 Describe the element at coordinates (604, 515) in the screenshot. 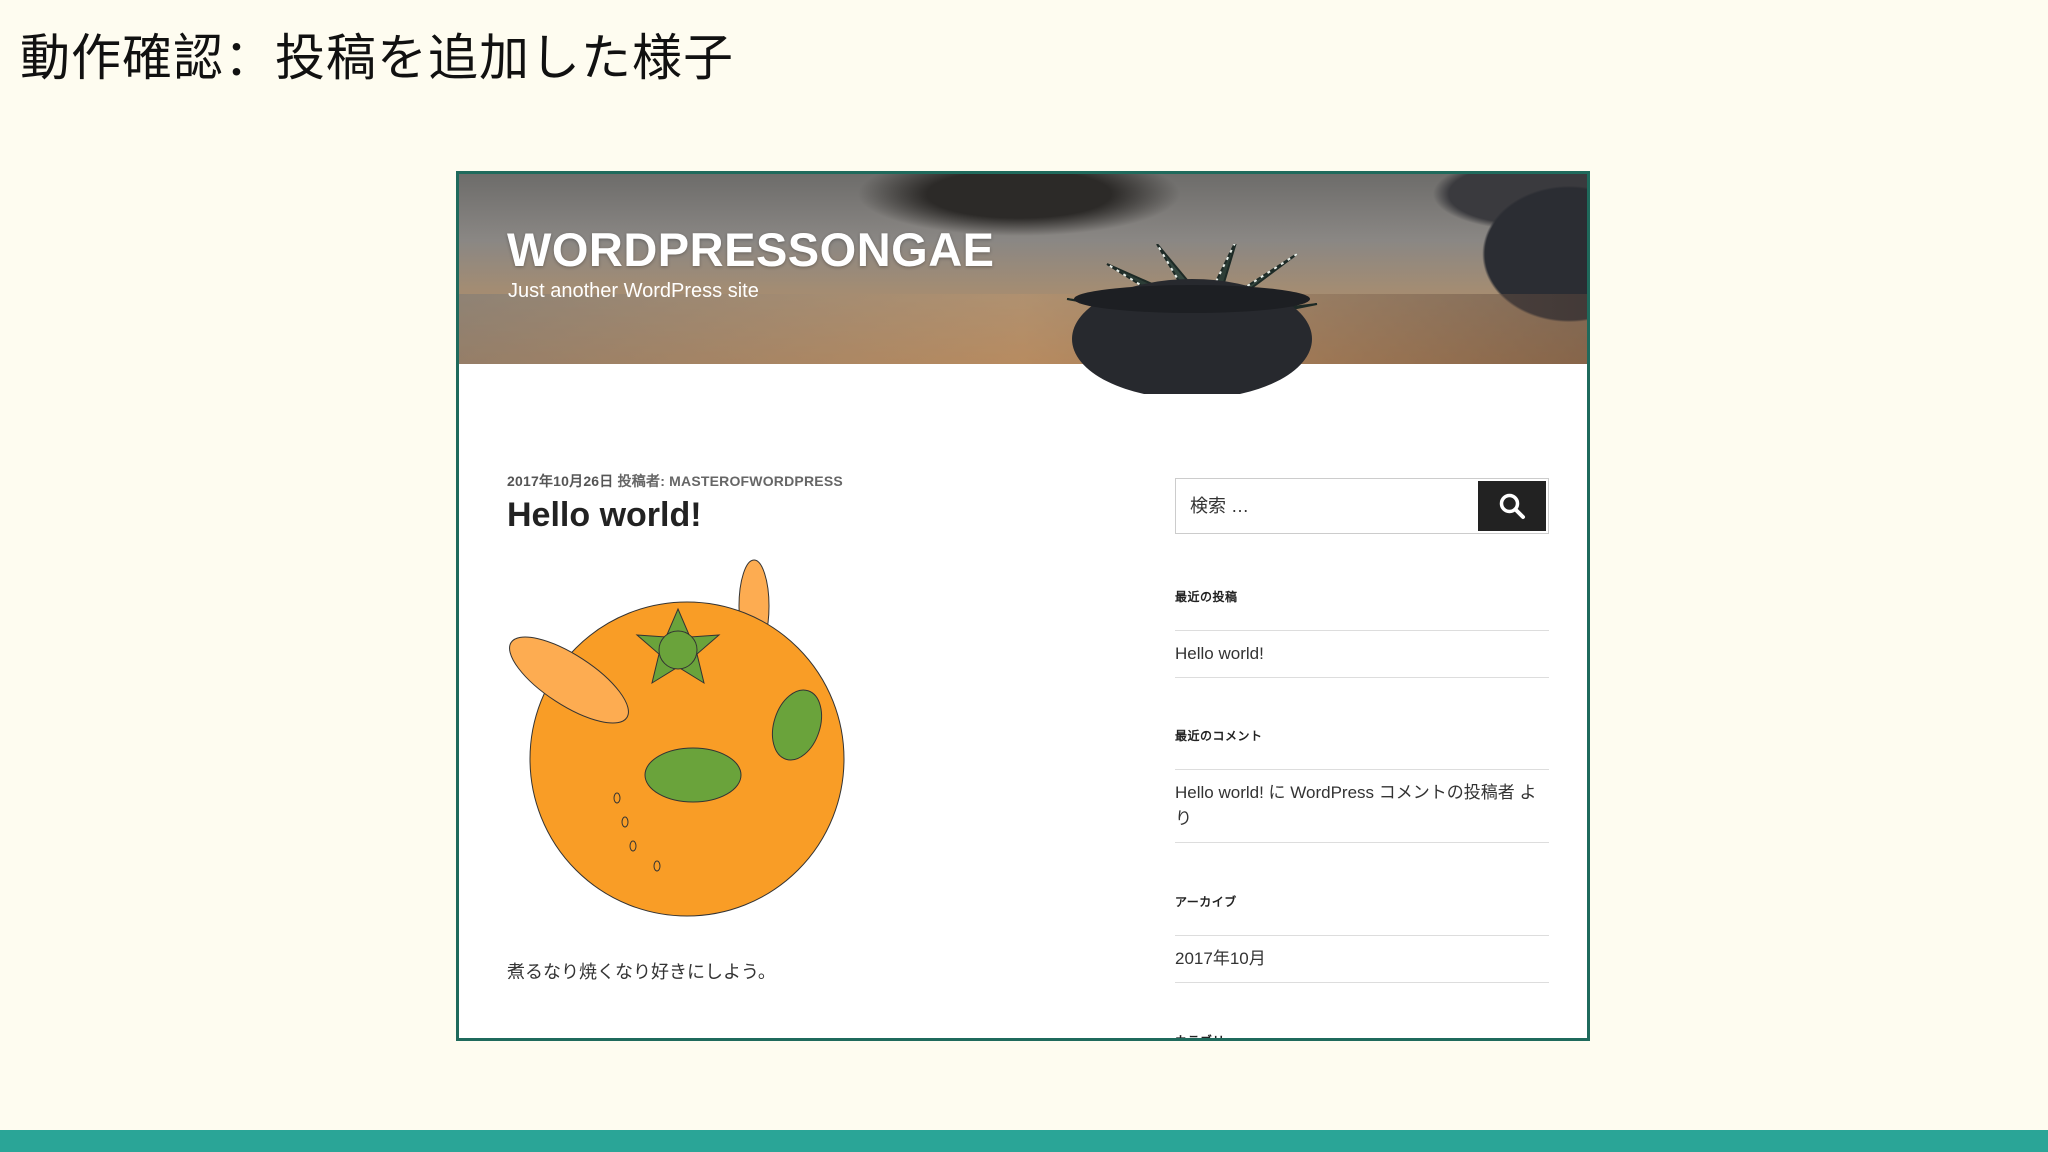

I see `post-title: Hello world!` at that location.